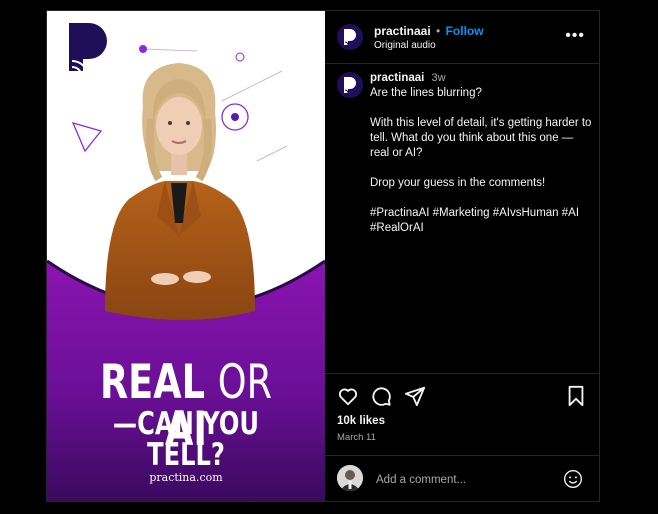 This screenshot has height=514, width=658. I want to click on share-icon, so click(415, 396).